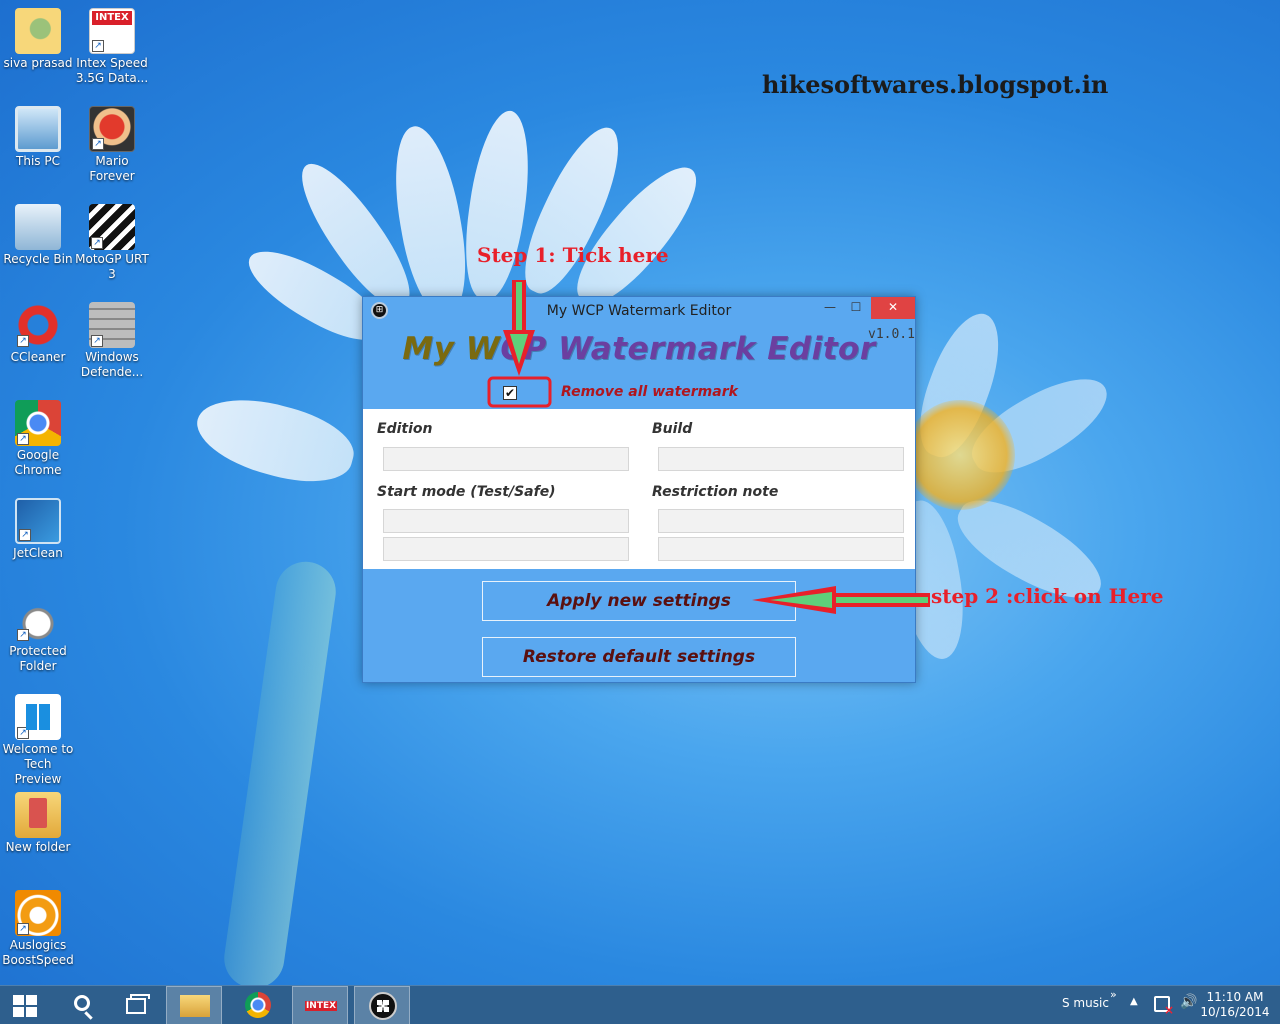 This screenshot has height=1024, width=1280. I want to click on clock-time: 11:10 AM, so click(1235, 997).